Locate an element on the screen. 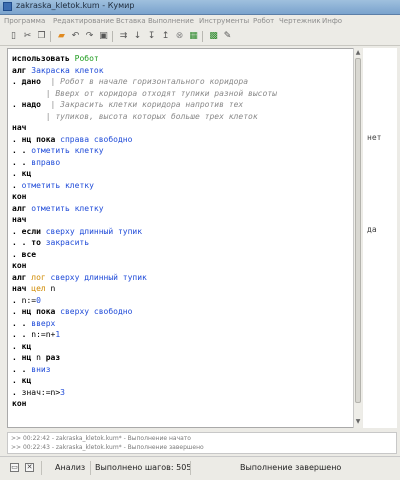 The height and width of the screenshot is (480, 400). code-line: . нц пока сверху свободно is located at coordinates (72, 312).